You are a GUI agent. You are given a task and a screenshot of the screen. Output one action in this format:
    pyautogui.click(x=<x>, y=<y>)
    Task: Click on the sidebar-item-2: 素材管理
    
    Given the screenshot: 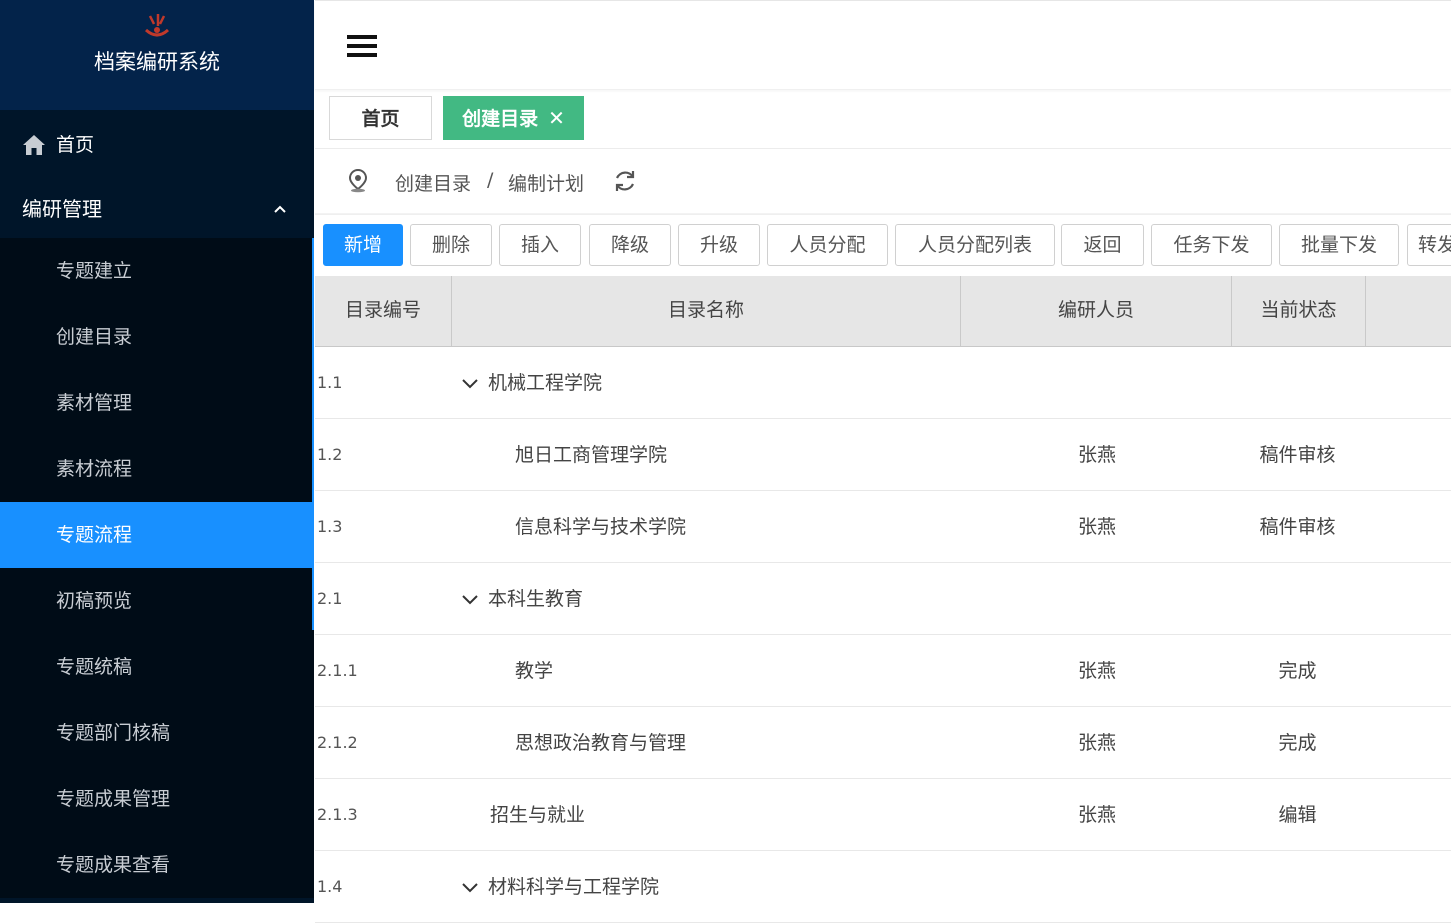 What is the action you would take?
    pyautogui.click(x=157, y=403)
    